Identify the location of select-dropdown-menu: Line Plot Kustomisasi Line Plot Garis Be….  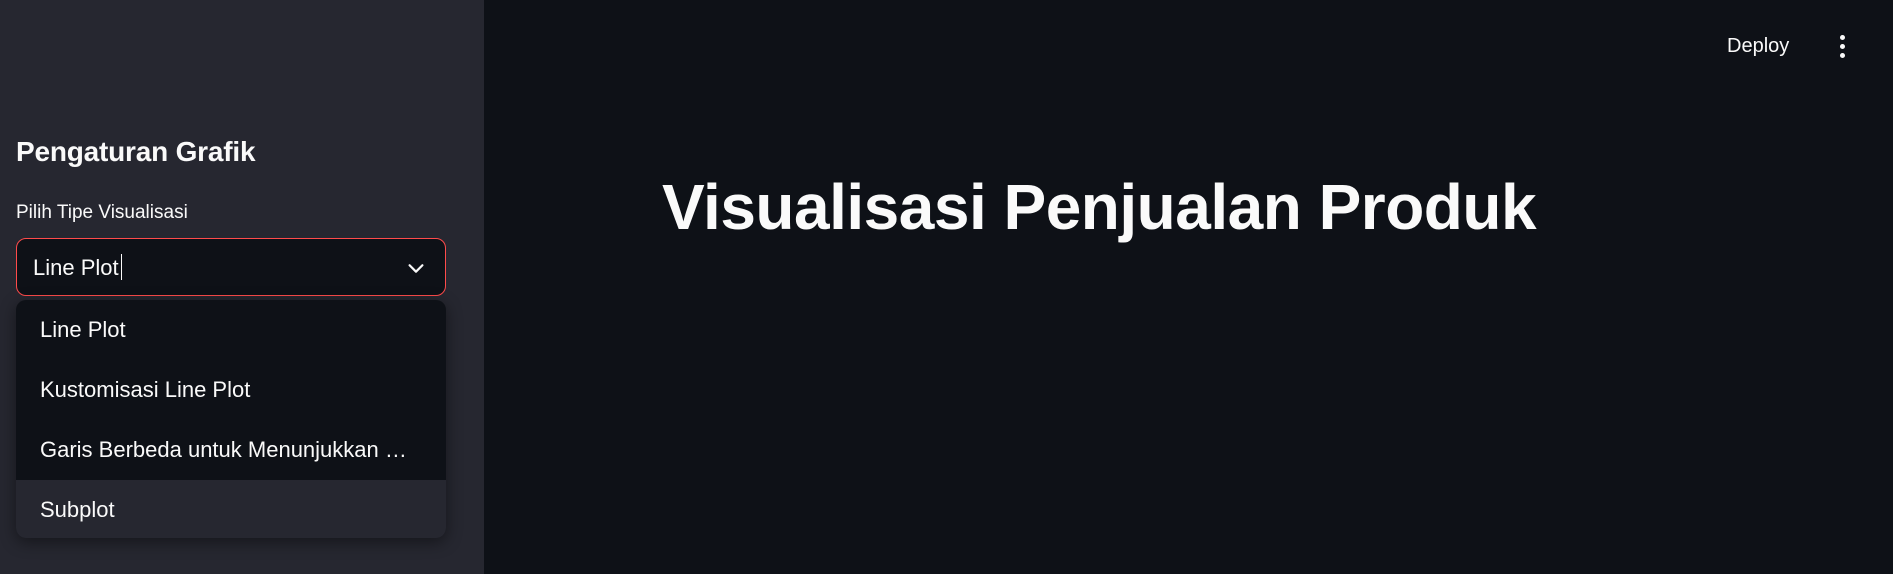
(231, 419).